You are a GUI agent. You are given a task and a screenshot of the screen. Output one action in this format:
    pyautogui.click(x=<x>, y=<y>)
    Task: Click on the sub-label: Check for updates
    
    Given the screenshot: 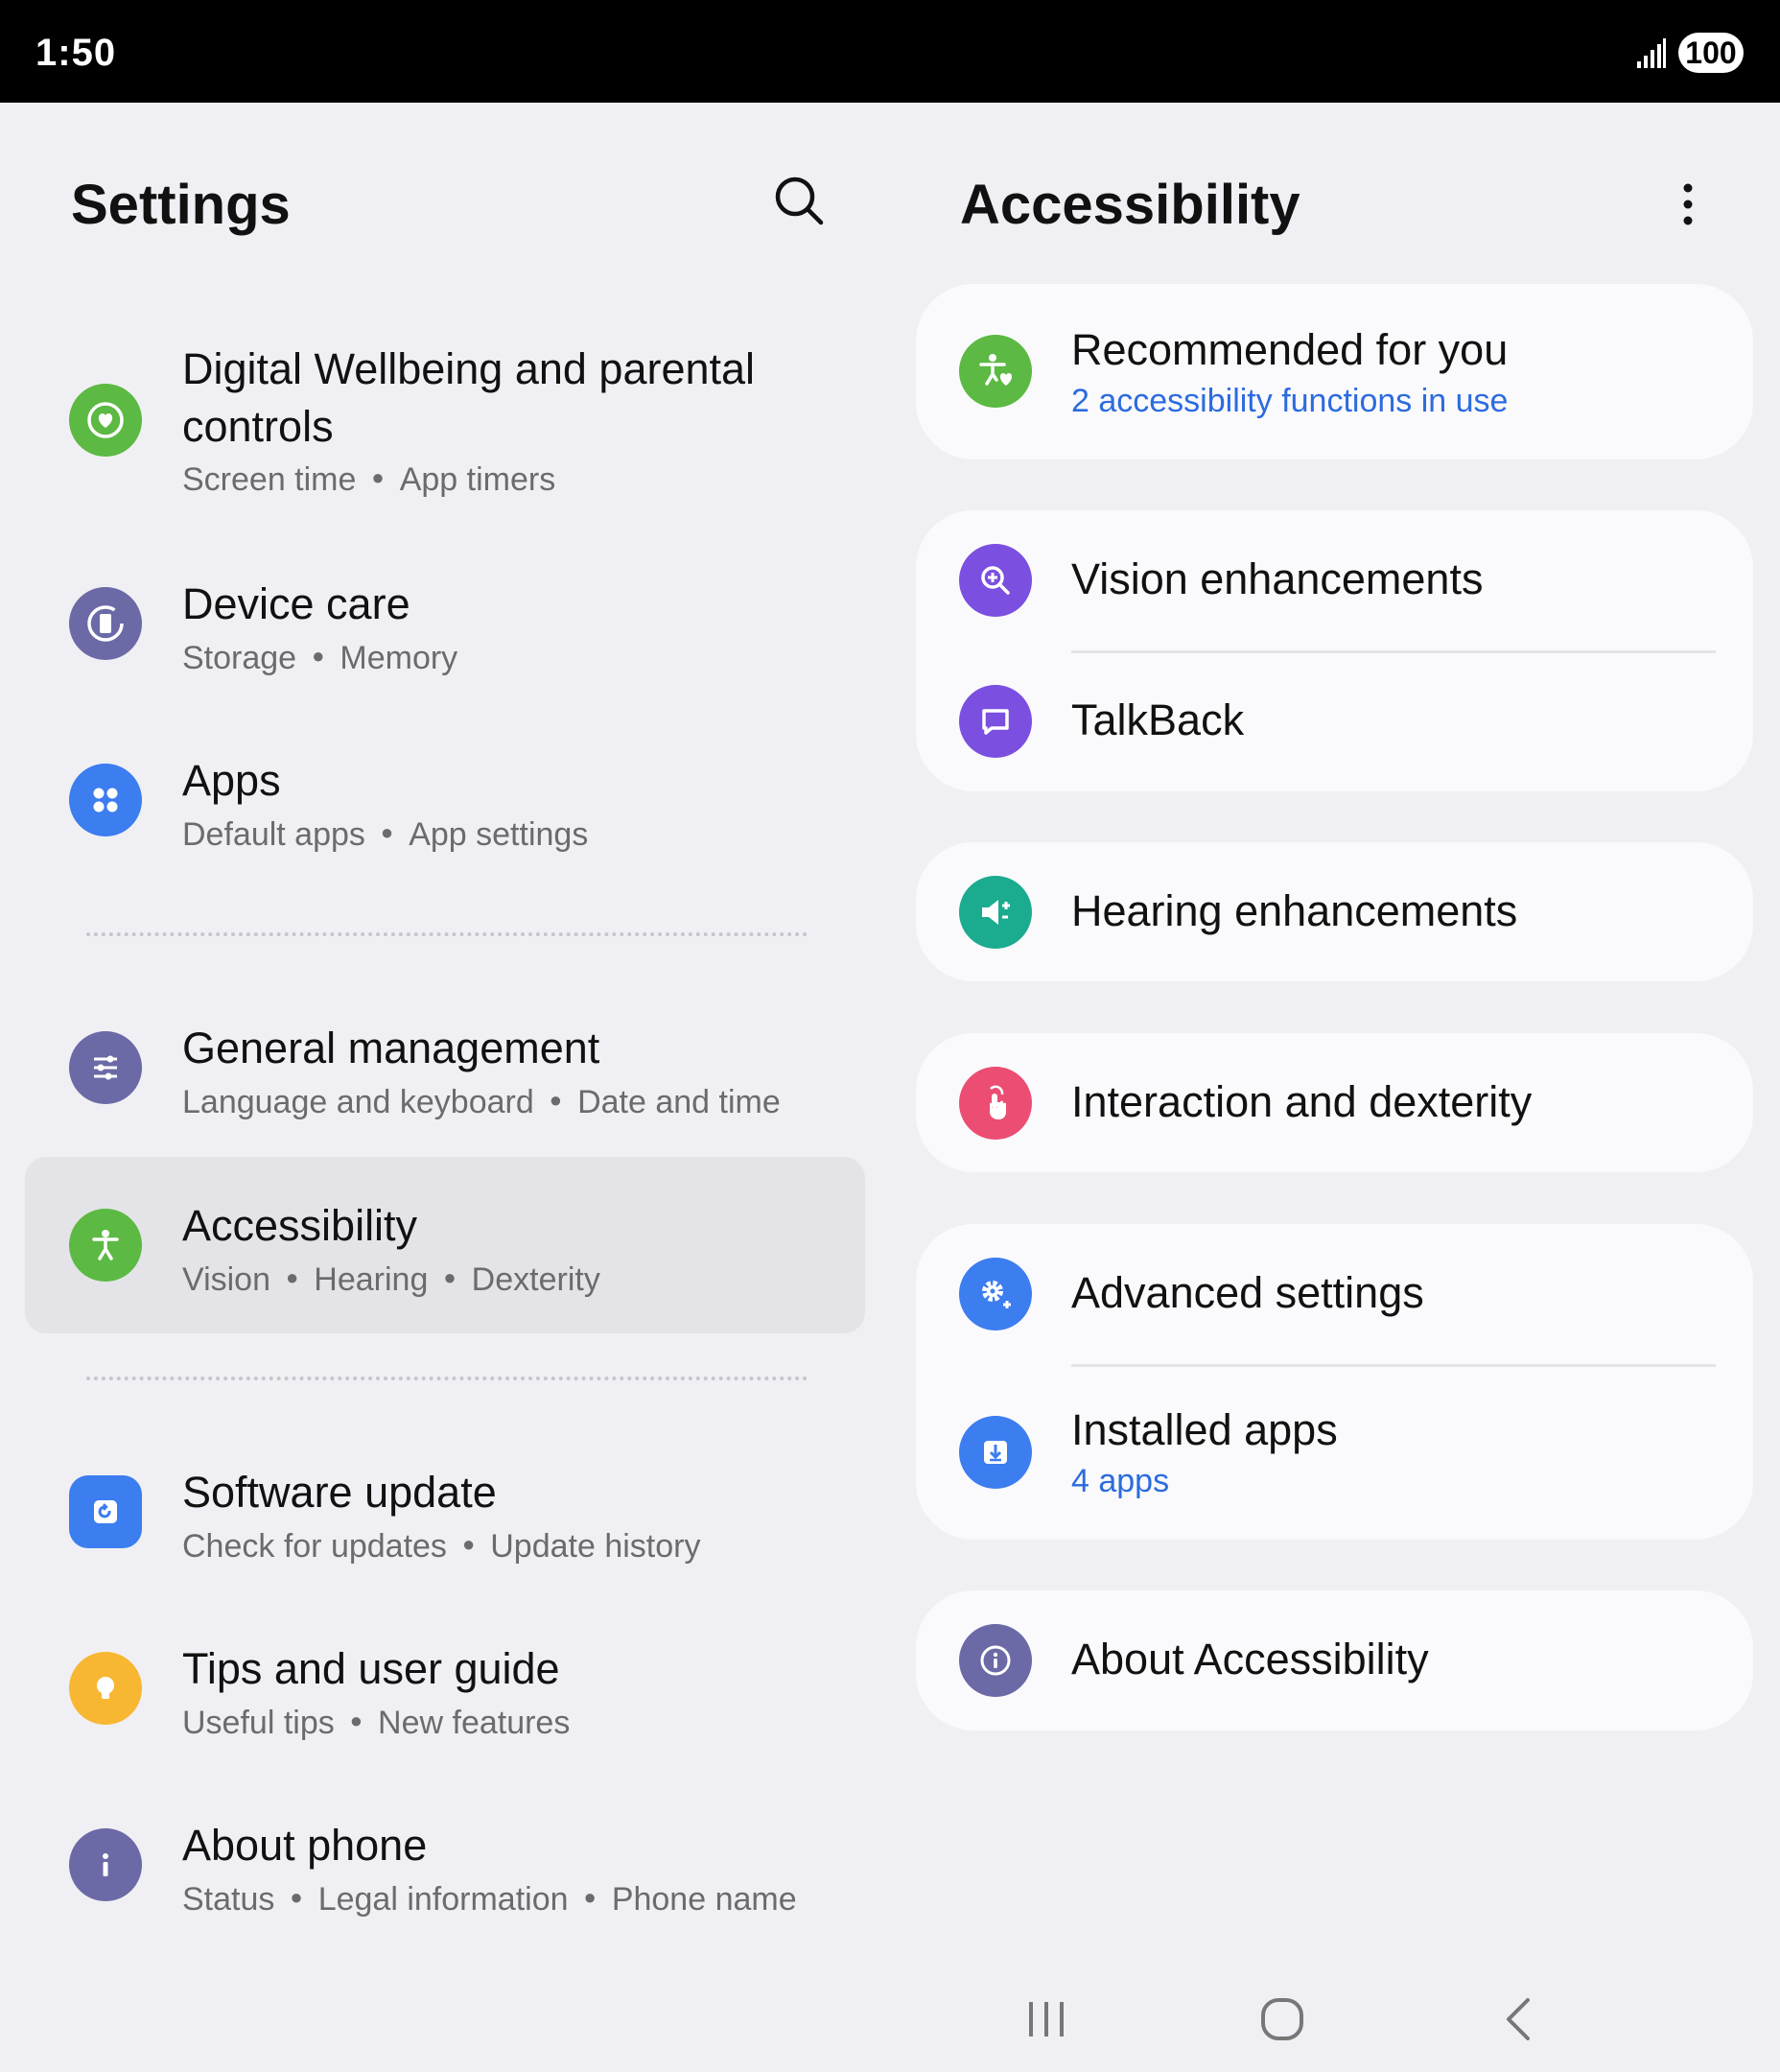 What is the action you would take?
    pyautogui.click(x=314, y=1546)
    